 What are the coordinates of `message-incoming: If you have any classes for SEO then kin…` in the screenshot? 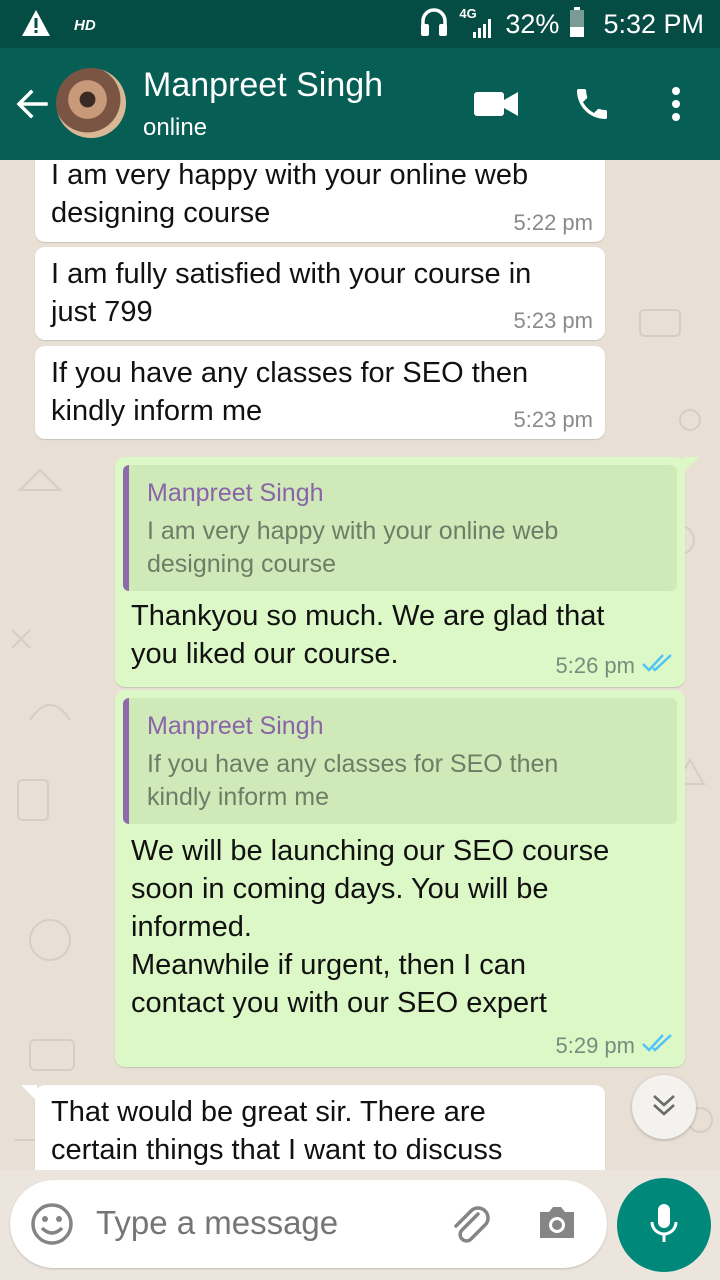 It's located at (320, 392).